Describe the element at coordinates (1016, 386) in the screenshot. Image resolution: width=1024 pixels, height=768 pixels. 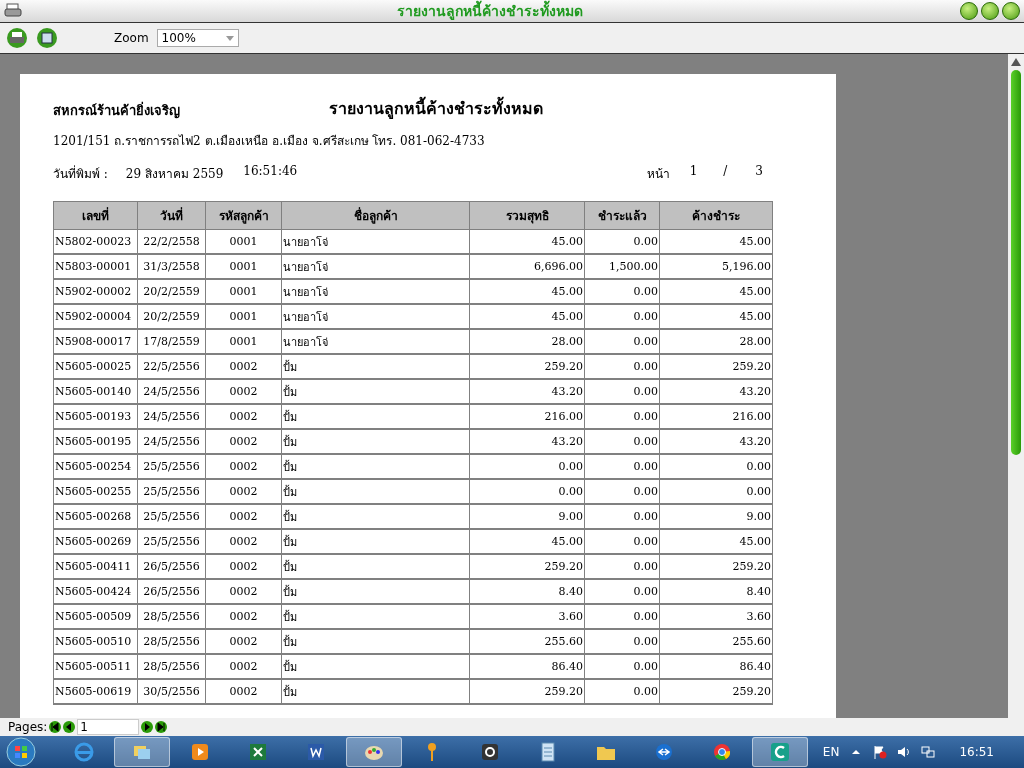
I see `vertical-scrollbar` at that location.